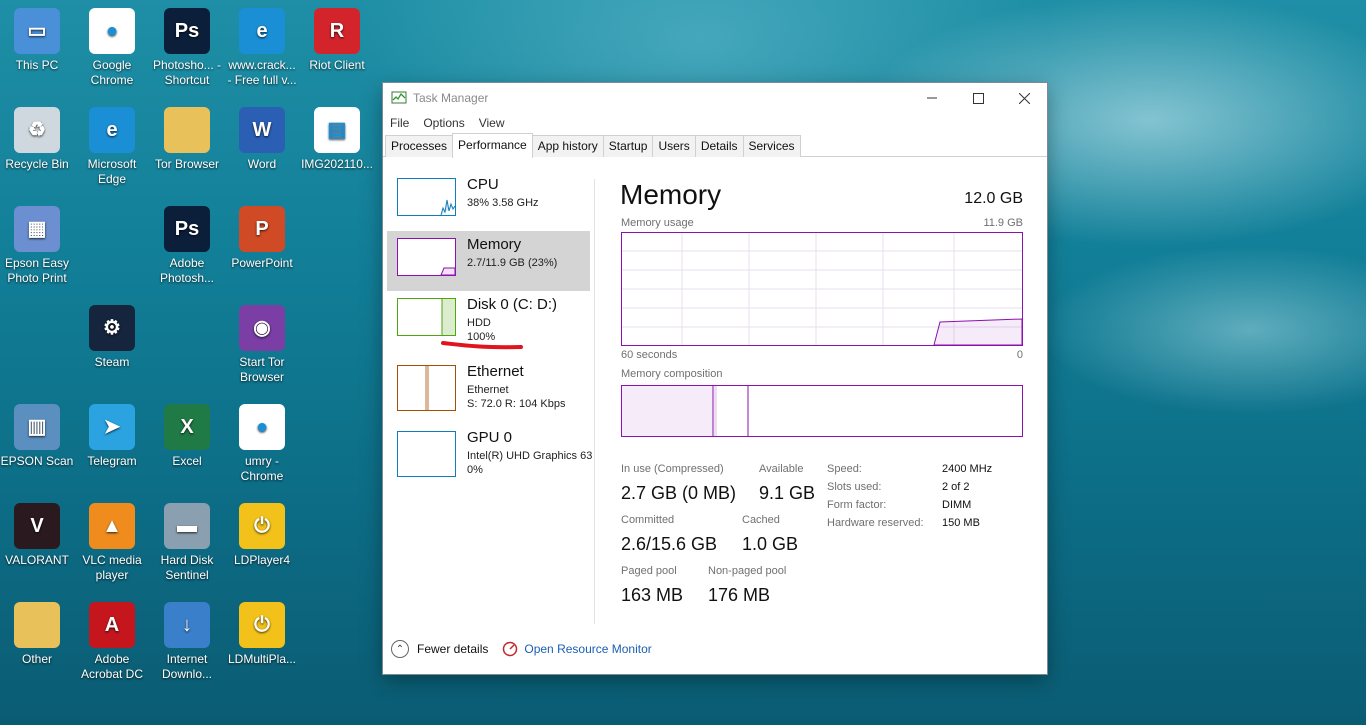 This screenshot has height=725, width=1366. What do you see at coordinates (37, 535) in the screenshot?
I see `desktop-icon: V VALORANT` at bounding box center [37, 535].